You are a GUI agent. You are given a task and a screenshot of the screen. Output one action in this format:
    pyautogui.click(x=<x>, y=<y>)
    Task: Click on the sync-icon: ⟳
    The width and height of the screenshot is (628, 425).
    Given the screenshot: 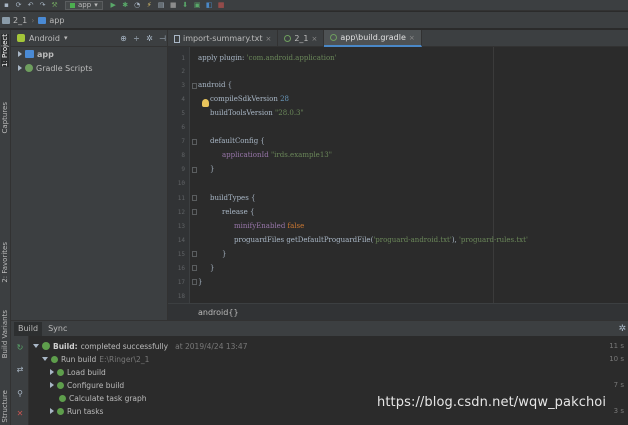 What is the action you would take?
    pyautogui.click(x=18, y=5)
    